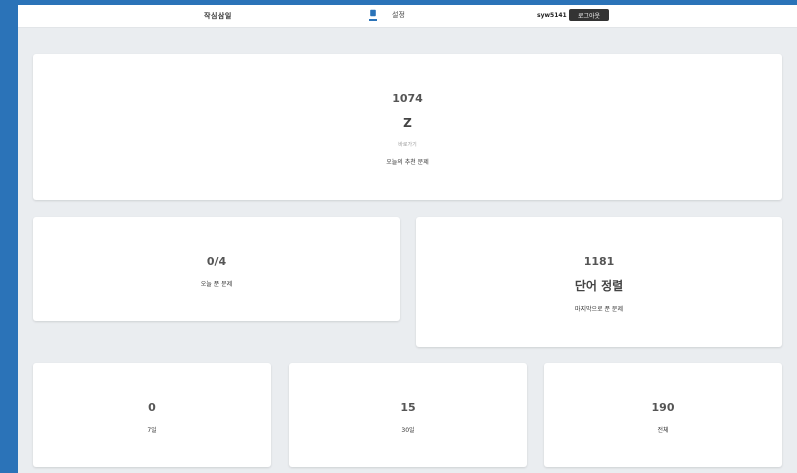 The height and width of the screenshot is (473, 797). What do you see at coordinates (408, 430) in the screenshot?
I see `stat-caption: 30일` at bounding box center [408, 430].